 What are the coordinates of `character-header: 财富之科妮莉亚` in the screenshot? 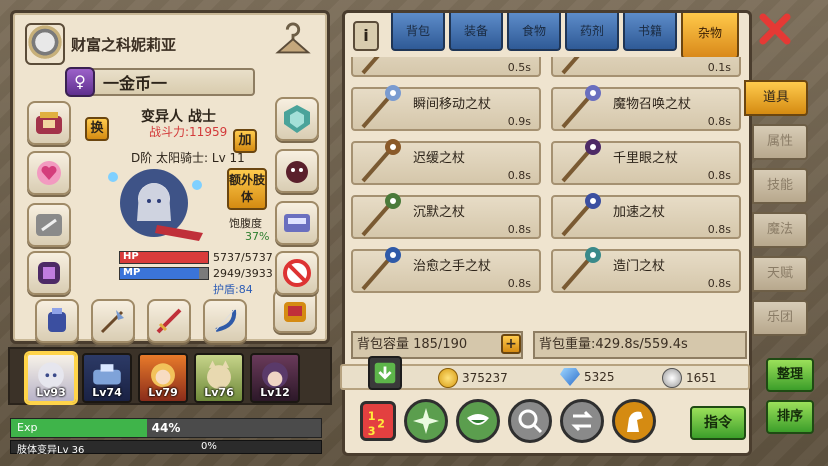 It's located at (100, 44).